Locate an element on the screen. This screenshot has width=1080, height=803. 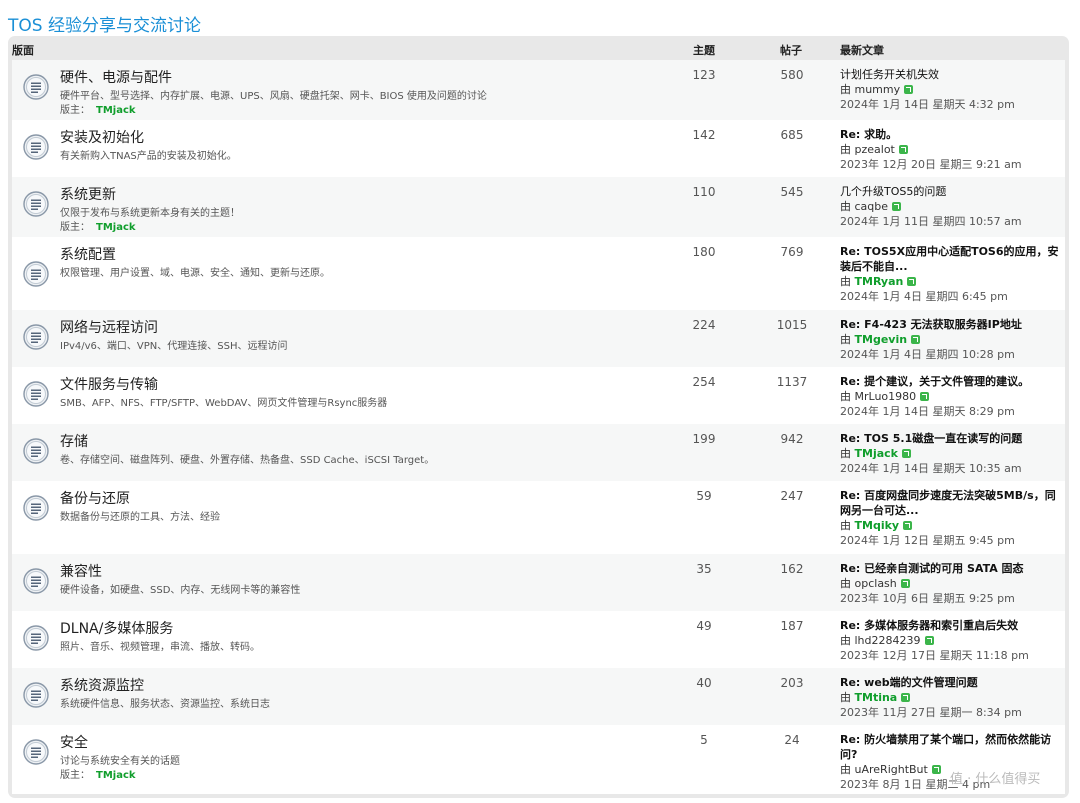
last-post-author: 由 MrLuo1980 is located at coordinates (953, 396).